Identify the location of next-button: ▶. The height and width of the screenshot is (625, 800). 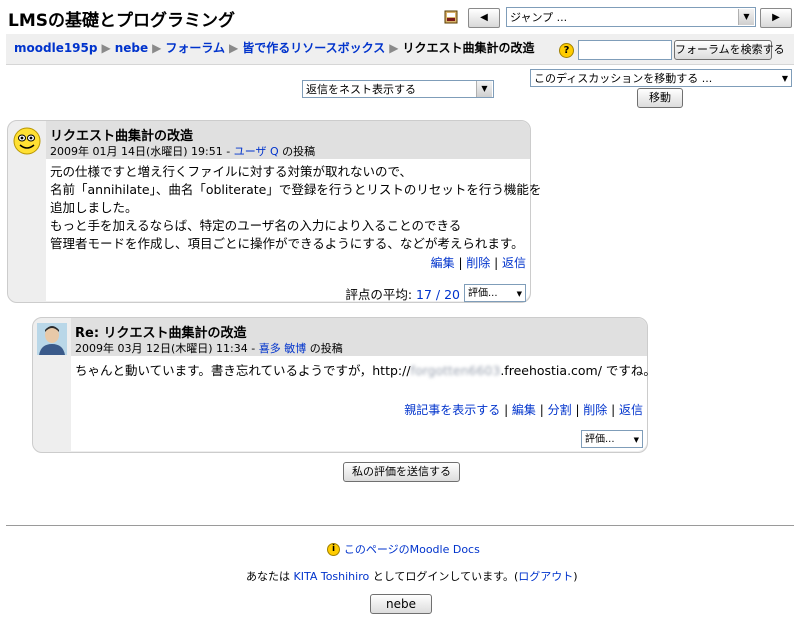
(776, 18).